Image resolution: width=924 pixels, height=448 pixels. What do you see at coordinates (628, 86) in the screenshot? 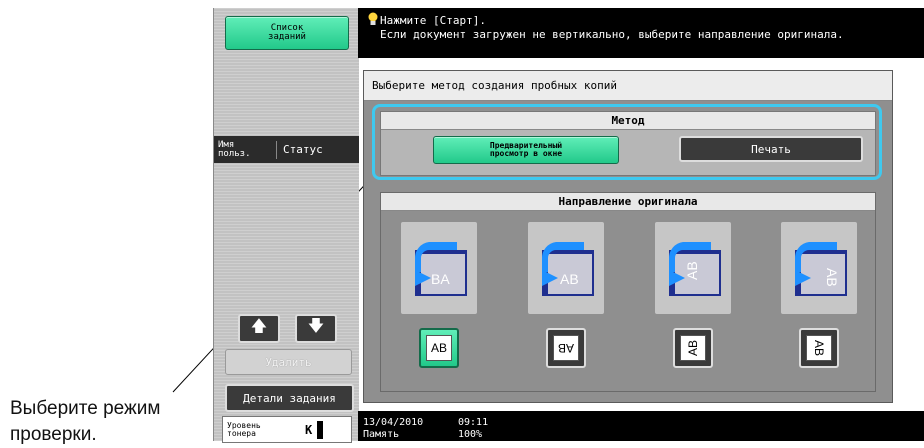
I see `panel-title: Выберите метод создания пробных копий` at bounding box center [628, 86].